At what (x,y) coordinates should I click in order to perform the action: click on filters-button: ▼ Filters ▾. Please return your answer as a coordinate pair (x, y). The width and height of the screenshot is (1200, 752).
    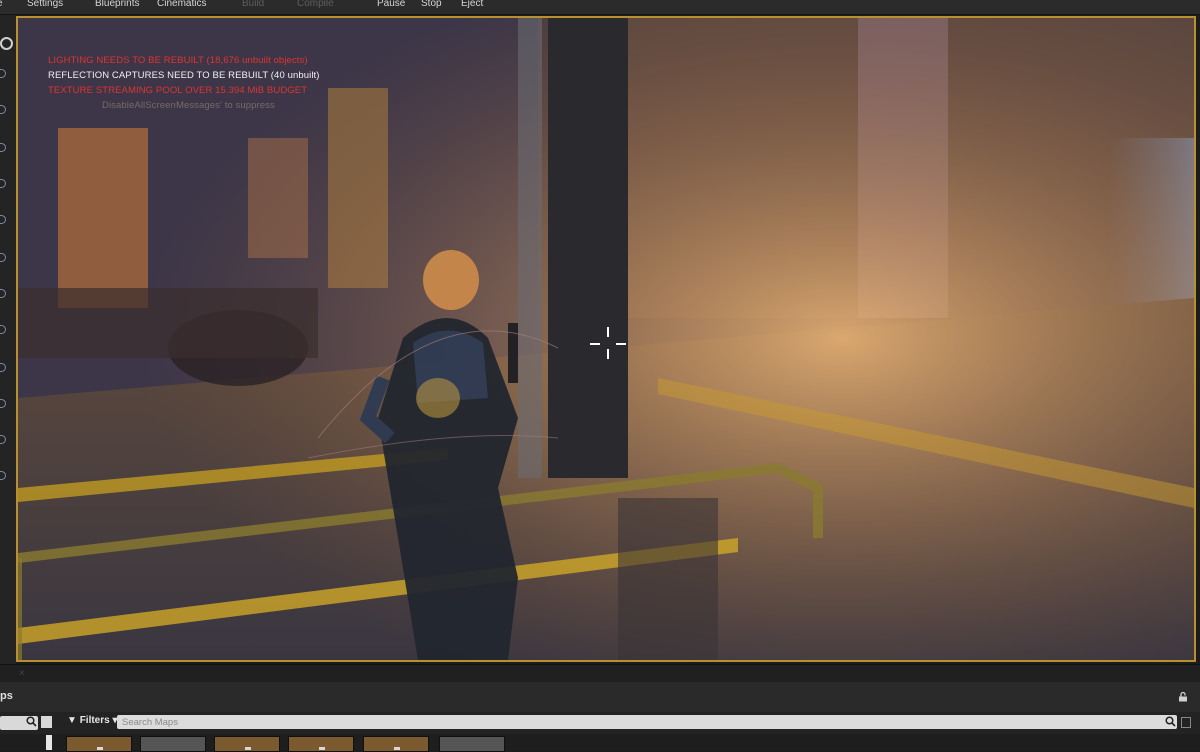
    Looking at the image, I should click on (92, 720).